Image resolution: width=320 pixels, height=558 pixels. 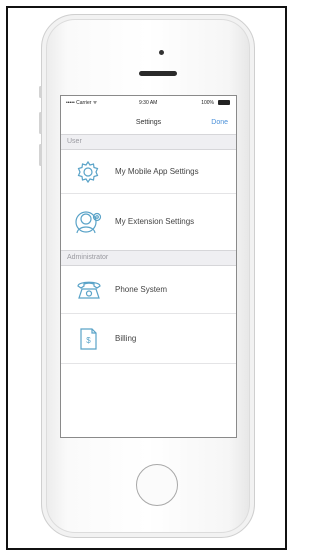 What do you see at coordinates (88, 172) in the screenshot?
I see `gear-icon` at bounding box center [88, 172].